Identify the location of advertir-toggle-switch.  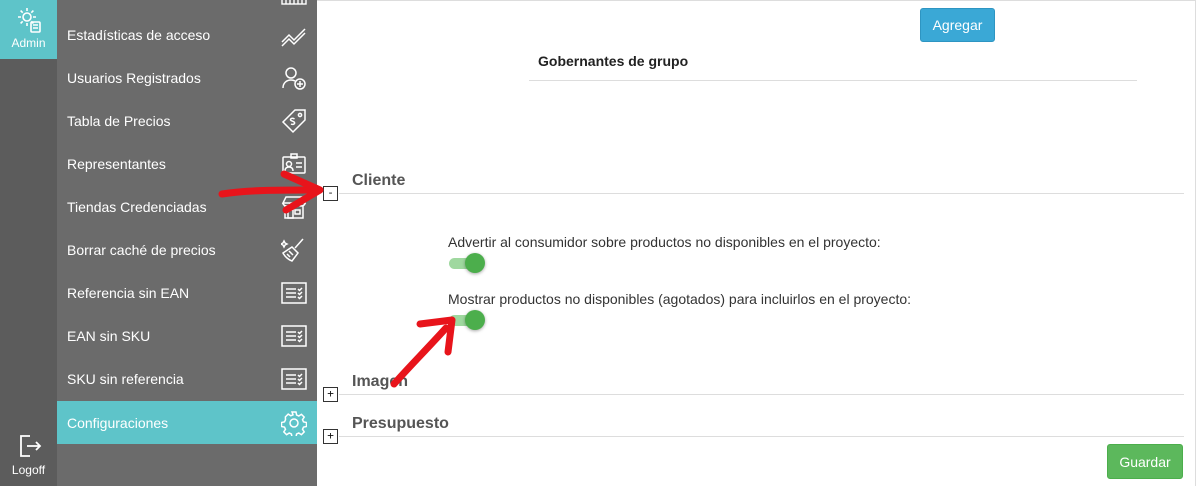
(467, 263).